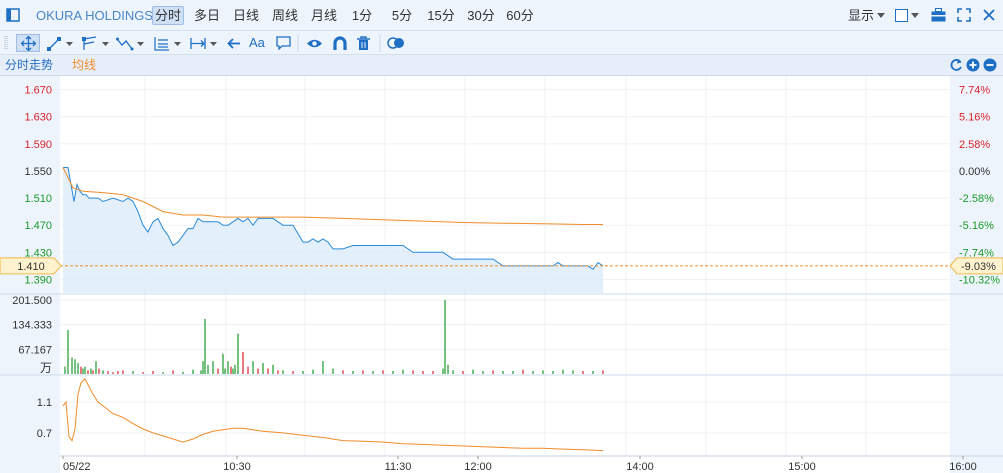 Image resolution: width=1003 pixels, height=473 pixels. Describe the element at coordinates (974, 145) in the screenshot. I see `y-axis-percent-label: 2.58%` at that location.